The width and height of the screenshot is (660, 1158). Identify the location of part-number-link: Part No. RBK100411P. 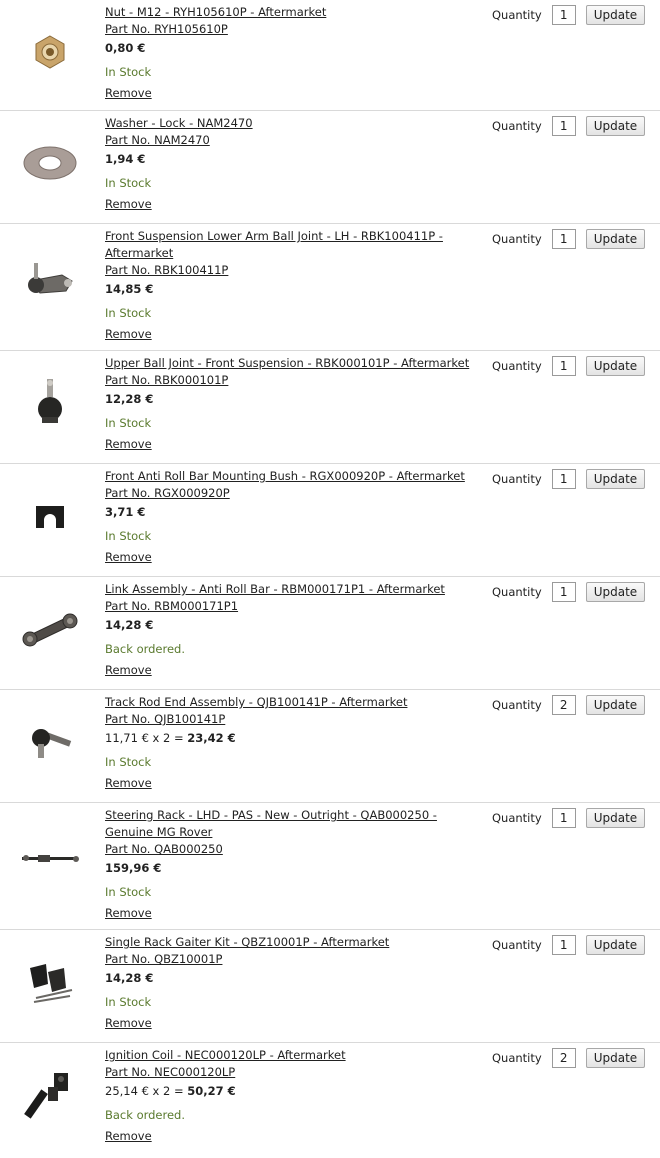
(290, 270).